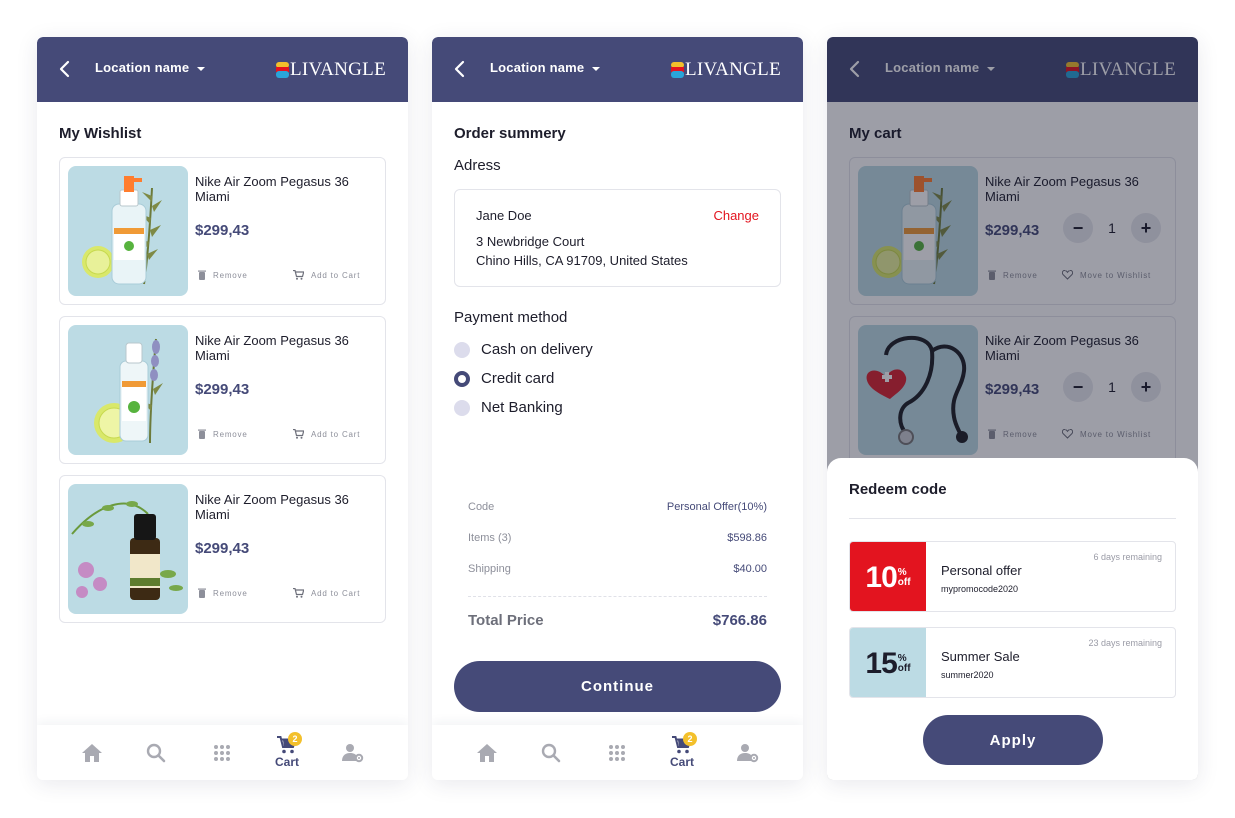 This screenshot has width=1235, height=818. I want to click on payment-option-cash: Cash on delivery, so click(523, 349).